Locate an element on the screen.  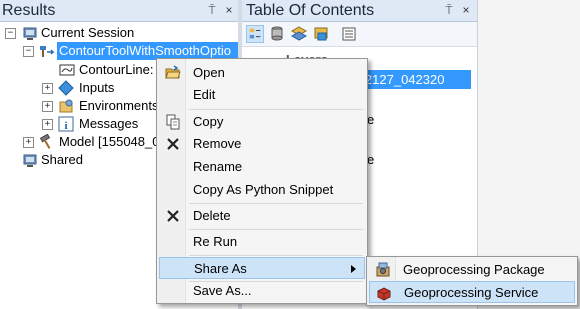
tree-label: Shared is located at coordinates (62, 159).